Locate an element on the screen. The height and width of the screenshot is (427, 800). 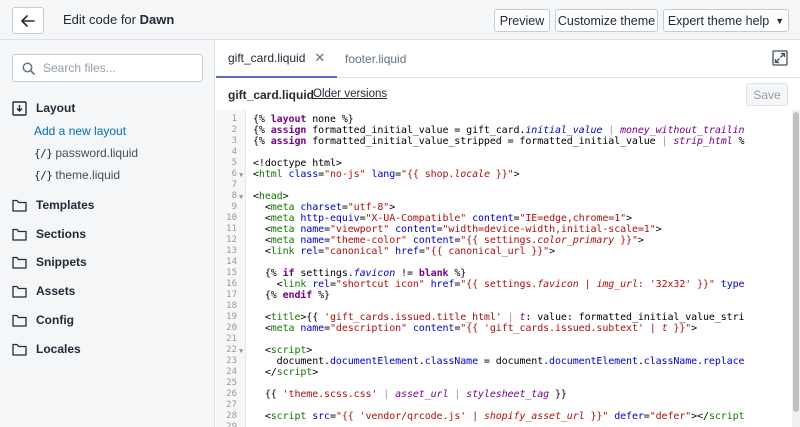
preview-button: Preview is located at coordinates (522, 20).